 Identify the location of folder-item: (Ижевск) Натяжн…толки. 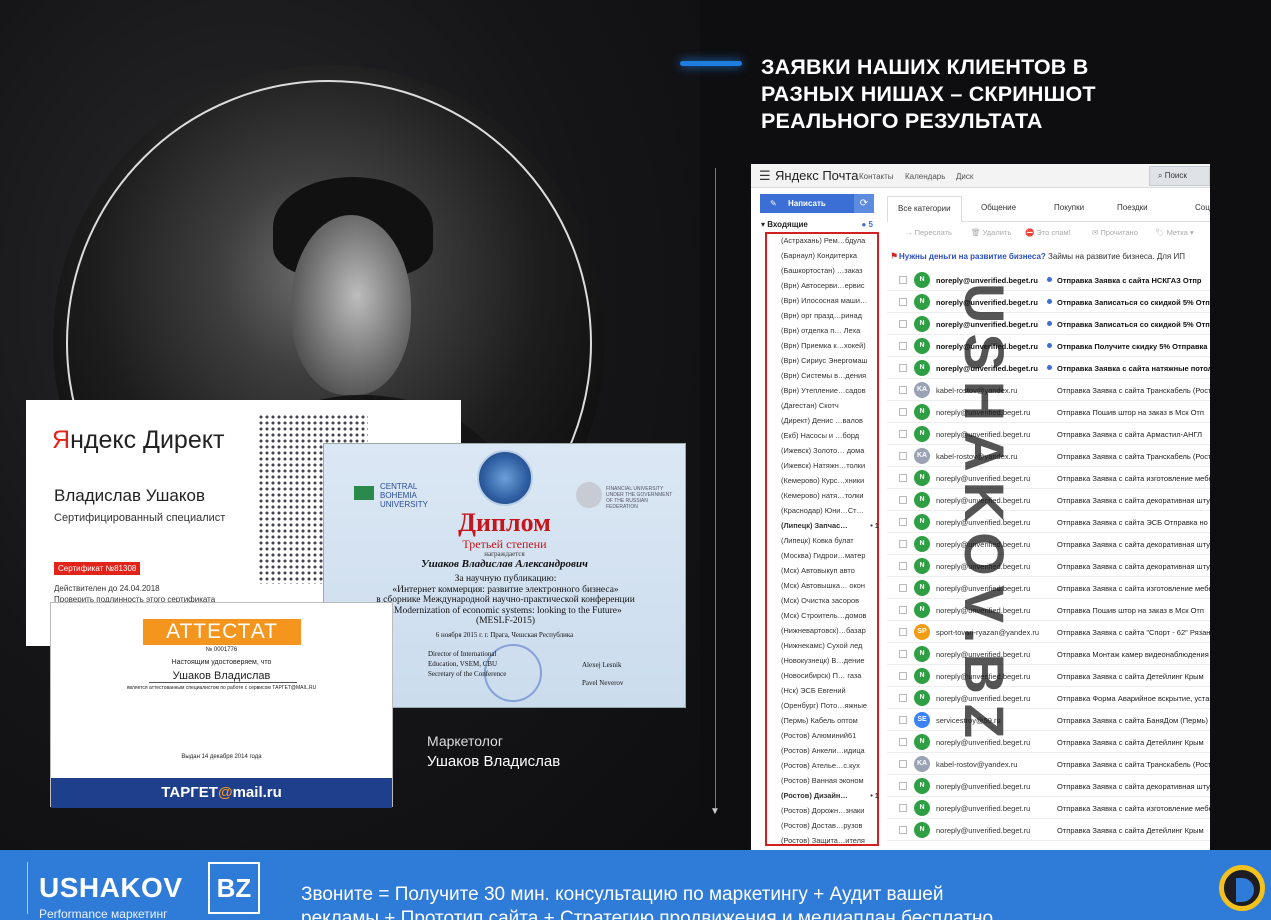
(830, 465).